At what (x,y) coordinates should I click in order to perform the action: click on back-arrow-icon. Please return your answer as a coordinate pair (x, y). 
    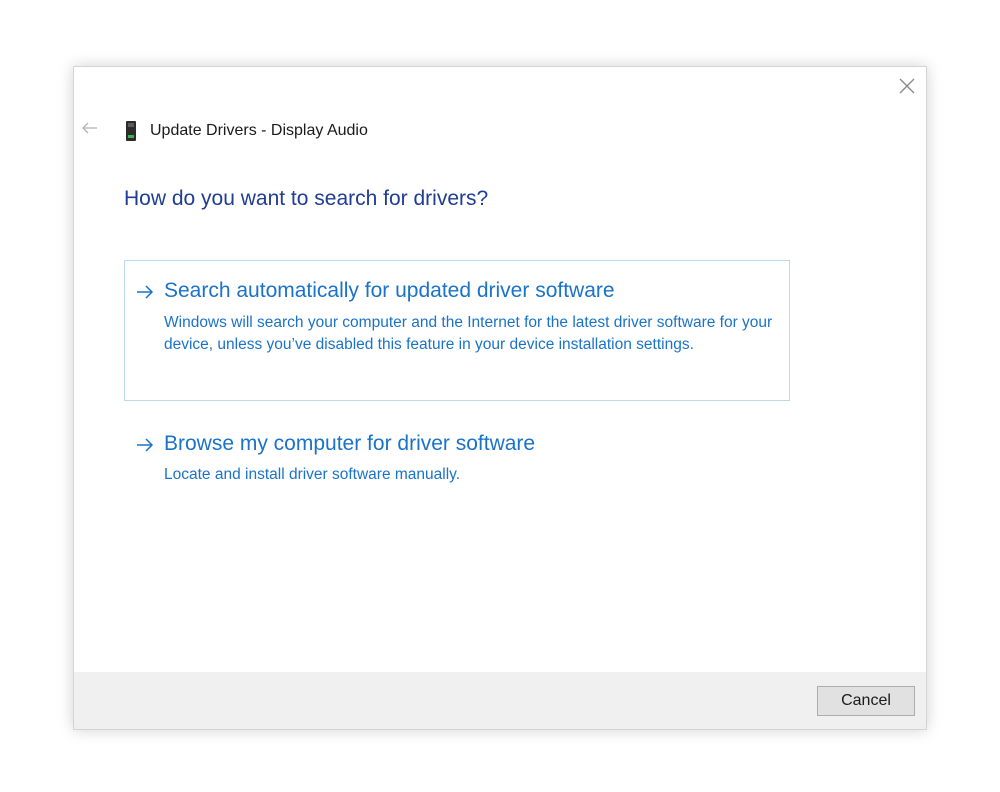
    Looking at the image, I should click on (89, 128).